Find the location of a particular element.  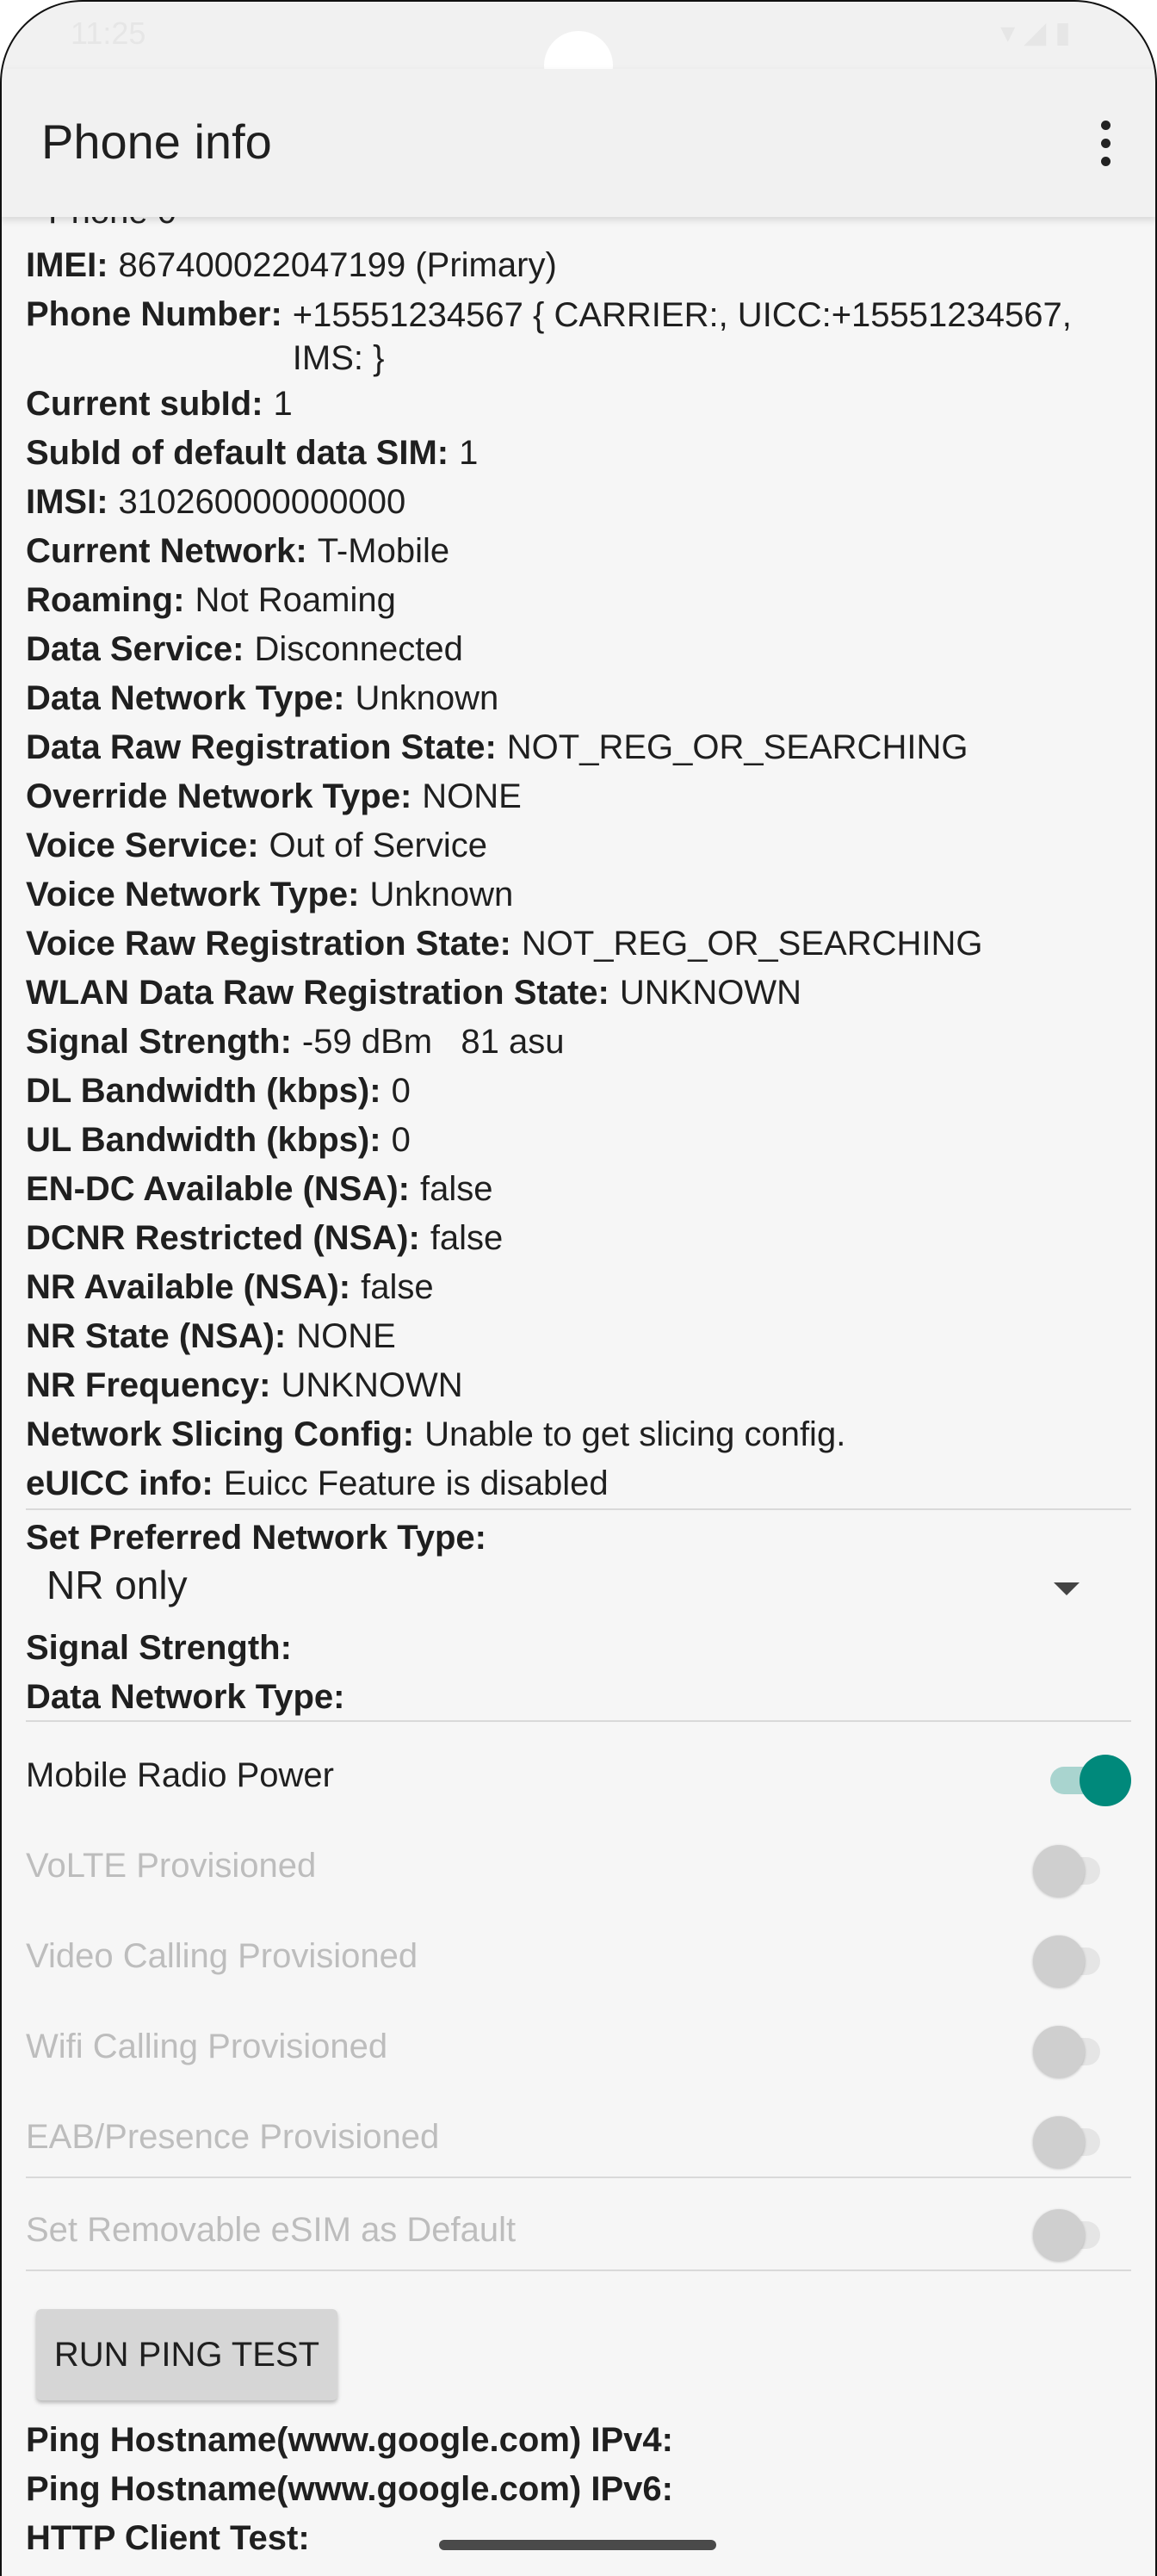

switch-video-calling-provisioned: Video Calling Provisioned is located at coordinates (579, 1961).